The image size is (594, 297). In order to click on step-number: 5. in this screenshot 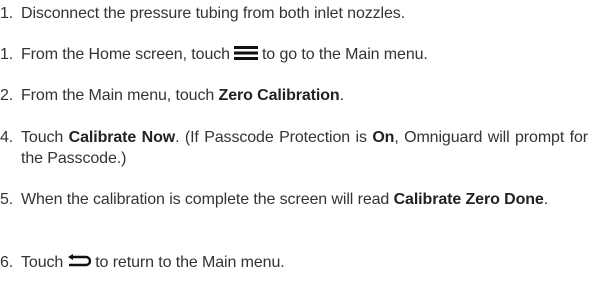, I will do `click(7, 199)`.